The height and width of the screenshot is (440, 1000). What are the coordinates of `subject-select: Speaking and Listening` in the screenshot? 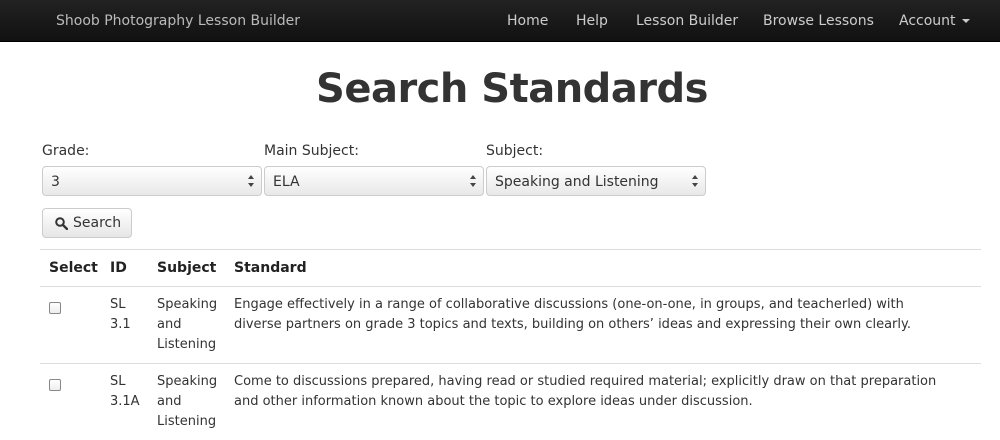 It's located at (596, 181).